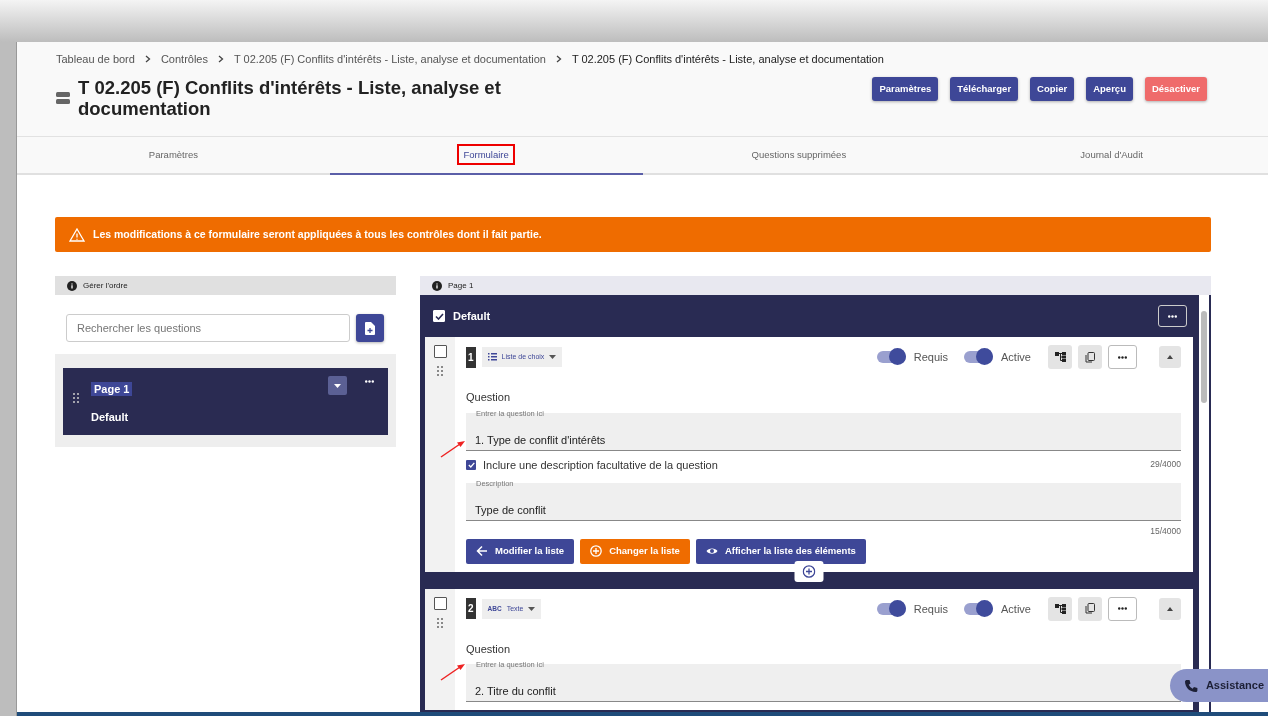 The height and width of the screenshot is (716, 1268). I want to click on tab: Formulaire, so click(486, 156).